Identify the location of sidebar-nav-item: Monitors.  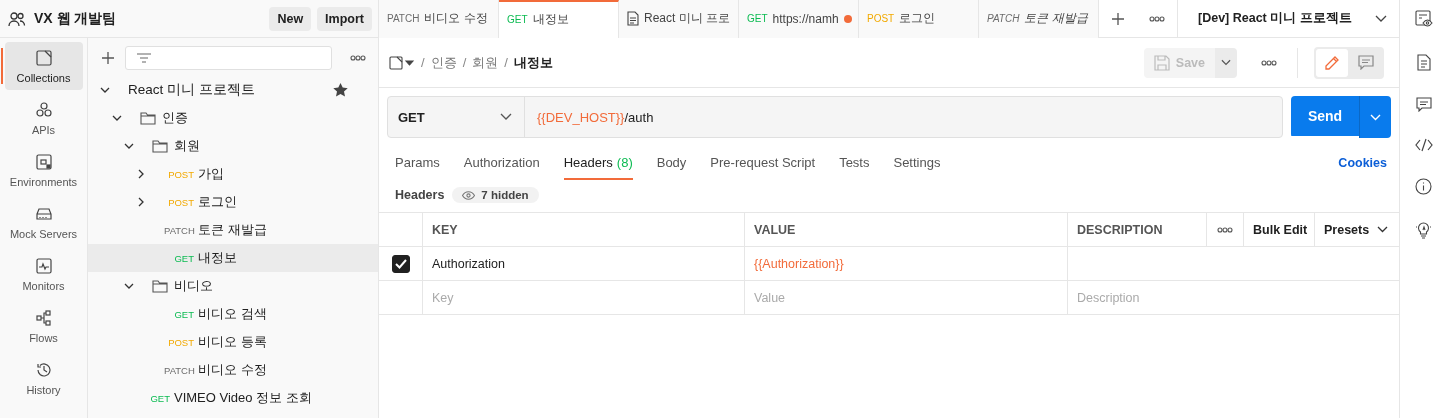
(43, 274).